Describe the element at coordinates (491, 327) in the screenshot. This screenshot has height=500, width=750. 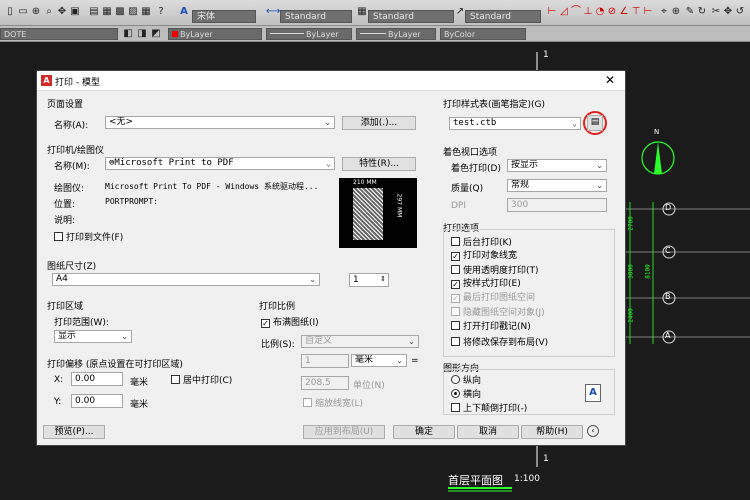
I see `plot-stamp-checkbox: 打开打印戳记(N)` at that location.